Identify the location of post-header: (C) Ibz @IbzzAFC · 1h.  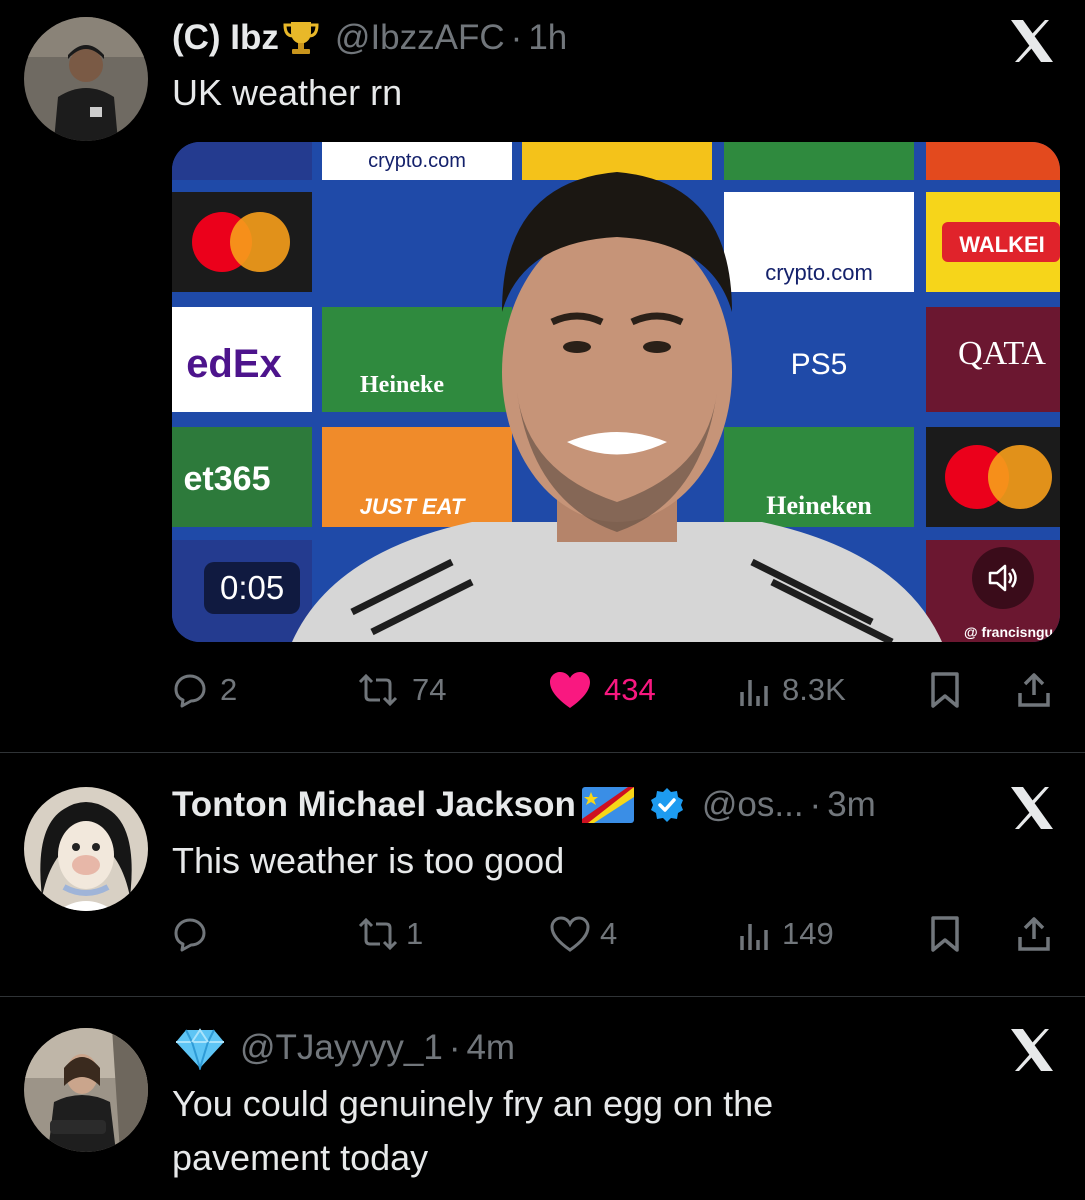
(369, 38).